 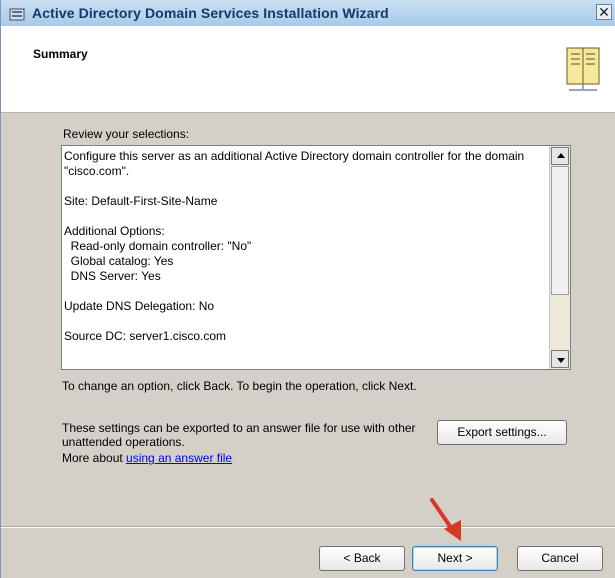 I want to click on scroll-down-button, so click(x=560, y=359).